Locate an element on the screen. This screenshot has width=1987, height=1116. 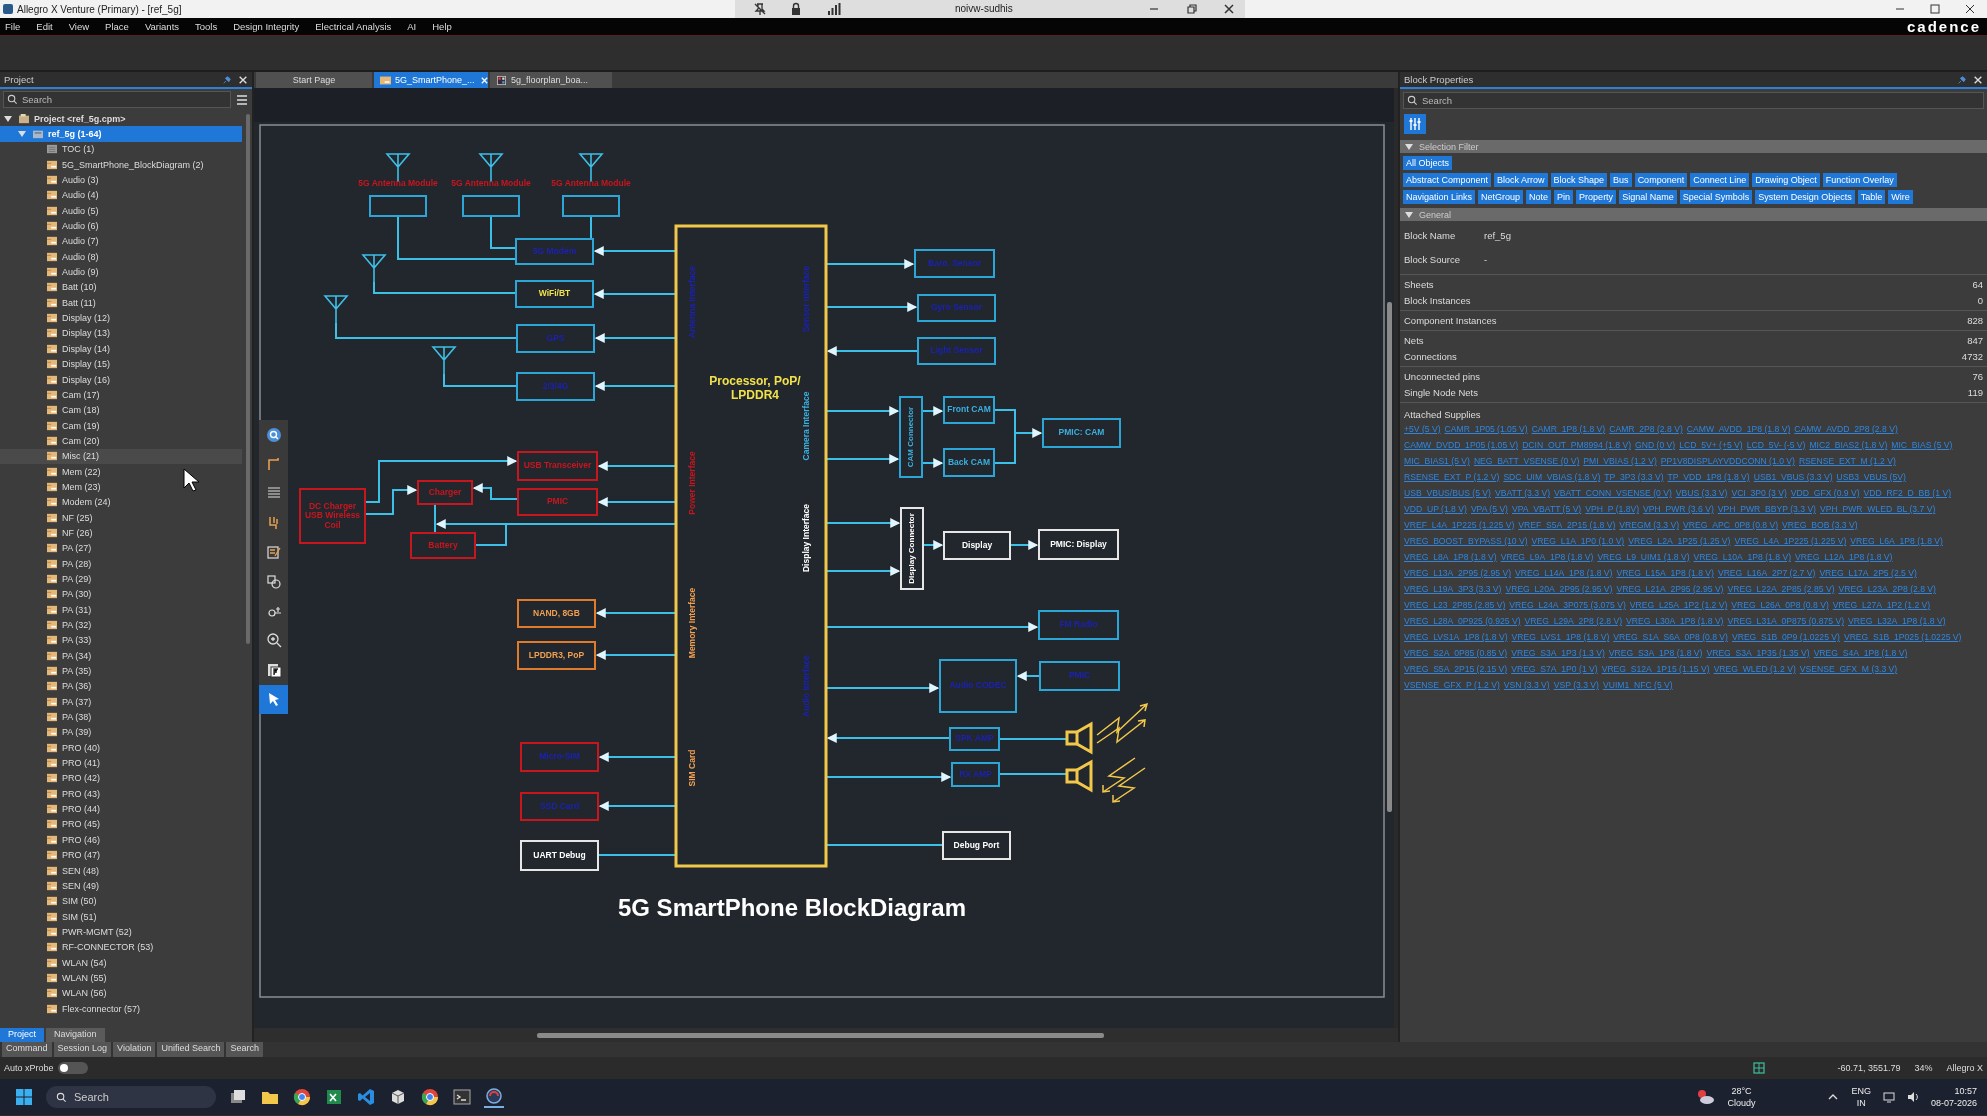
supply-link: VREG_L12A_1P8 (1.8 V) is located at coordinates (1844, 557).